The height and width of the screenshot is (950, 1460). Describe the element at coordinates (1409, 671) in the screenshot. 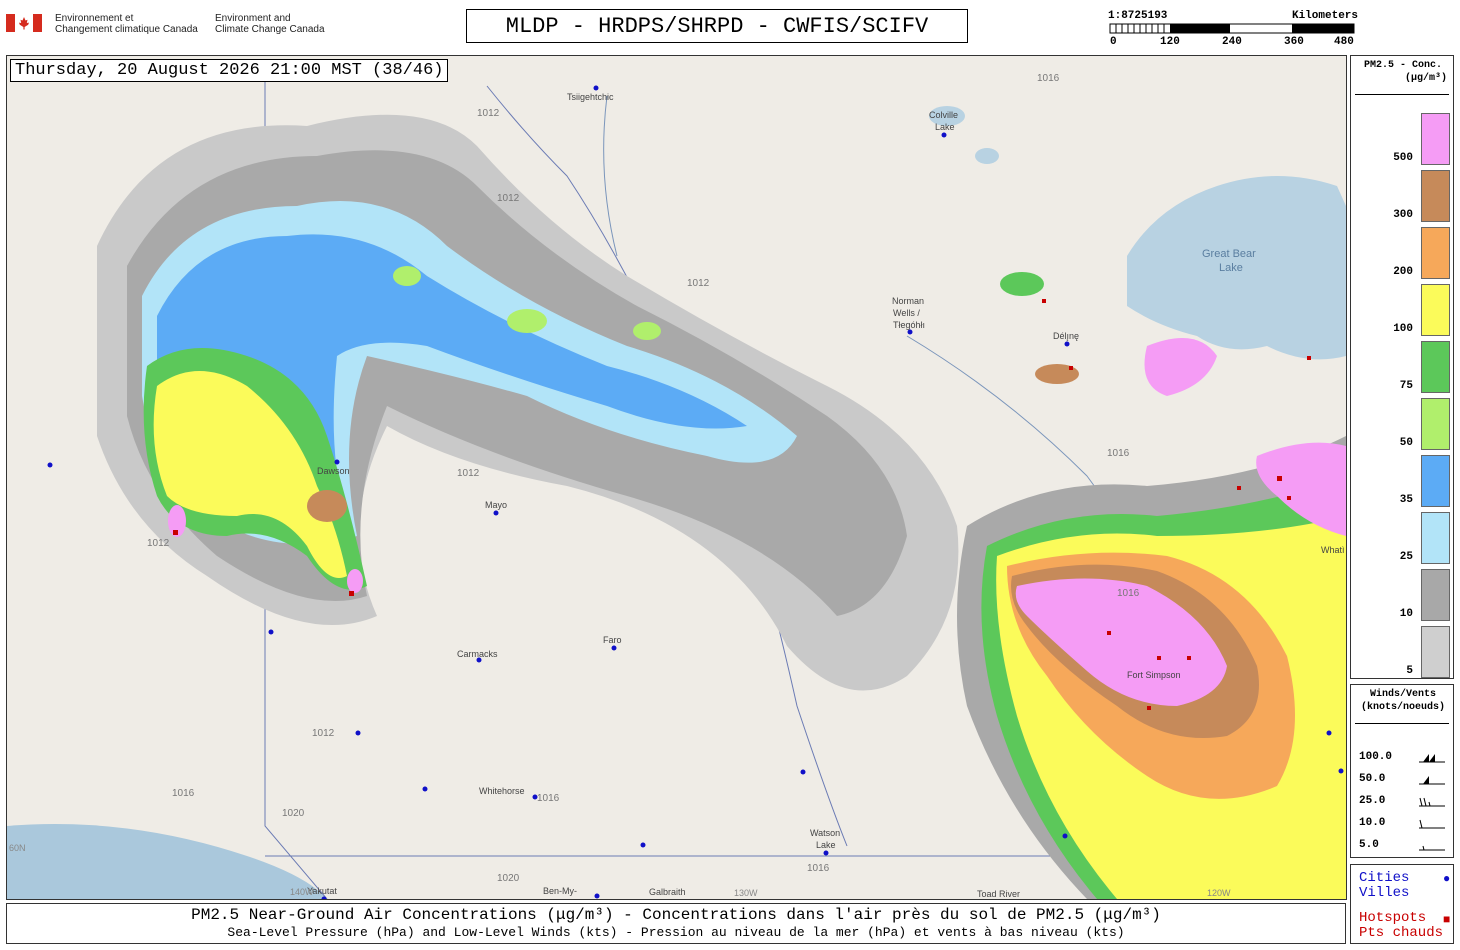

I see `legend-label: 5` at that location.